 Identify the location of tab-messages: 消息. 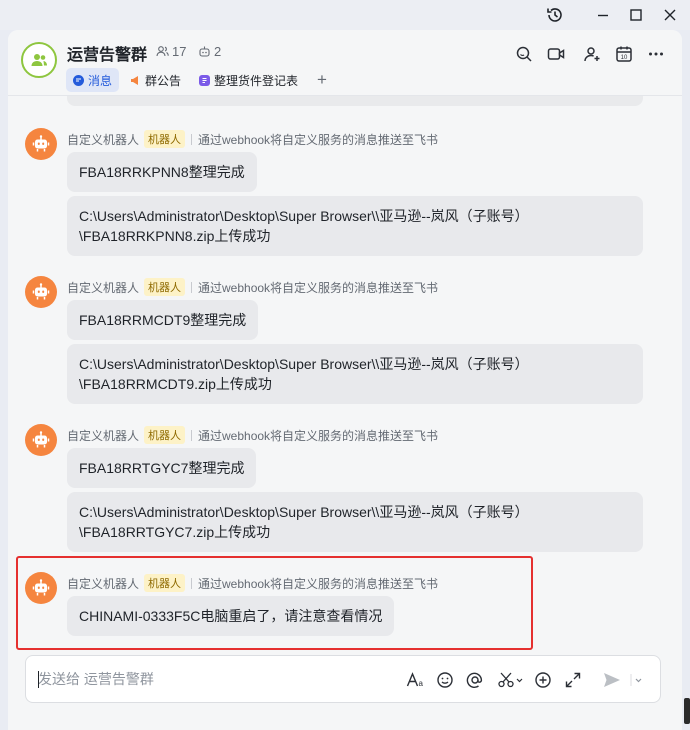
(93, 80).